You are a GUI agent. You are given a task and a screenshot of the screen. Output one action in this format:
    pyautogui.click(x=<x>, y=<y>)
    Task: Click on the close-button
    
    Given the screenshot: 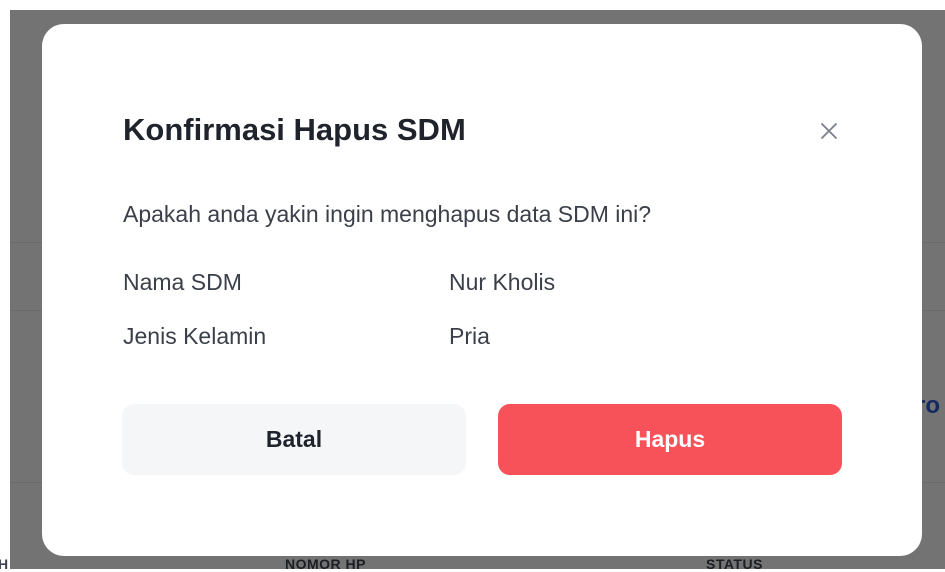 What is the action you would take?
    pyautogui.click(x=829, y=131)
    